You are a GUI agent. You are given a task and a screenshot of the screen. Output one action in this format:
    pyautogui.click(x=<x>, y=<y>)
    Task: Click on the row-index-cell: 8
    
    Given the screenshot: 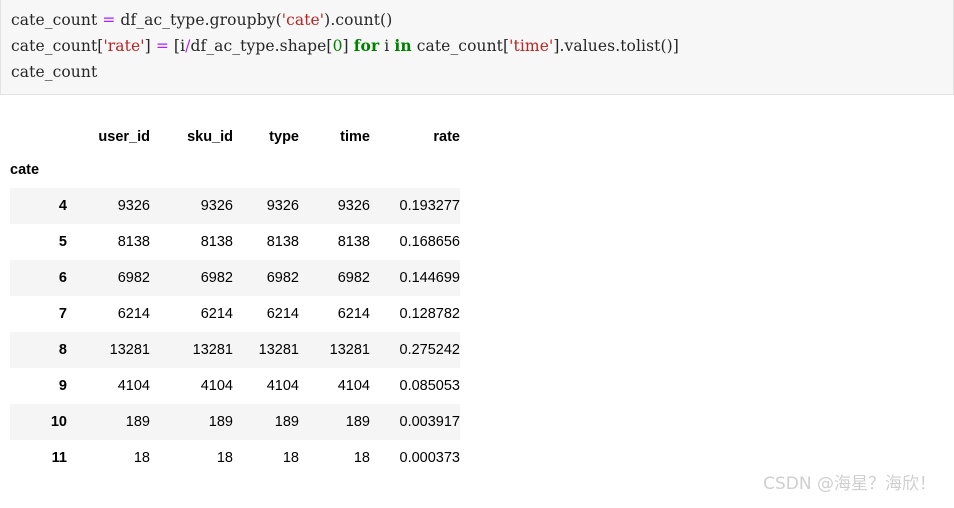 What is the action you would take?
    pyautogui.click(x=38, y=350)
    